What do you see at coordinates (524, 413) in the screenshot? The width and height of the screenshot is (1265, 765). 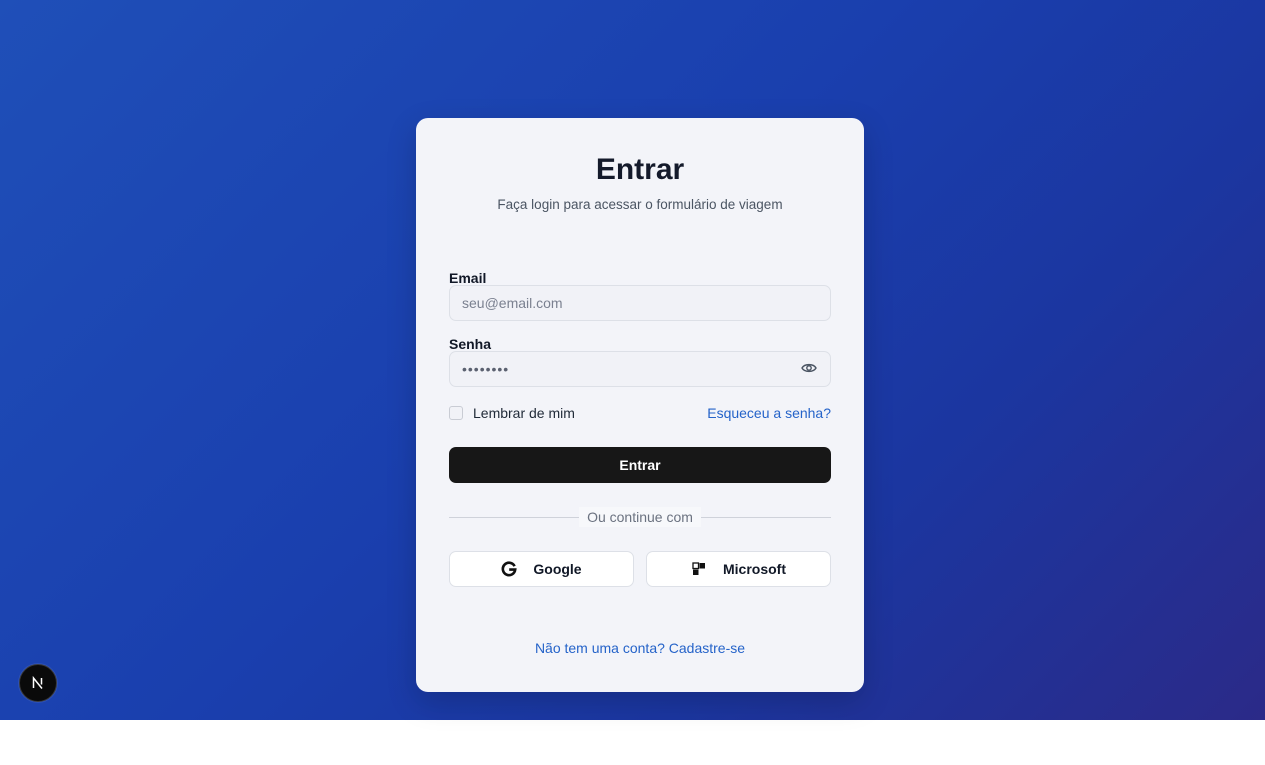 I see `remember-me-label: Lembrar de mim` at bounding box center [524, 413].